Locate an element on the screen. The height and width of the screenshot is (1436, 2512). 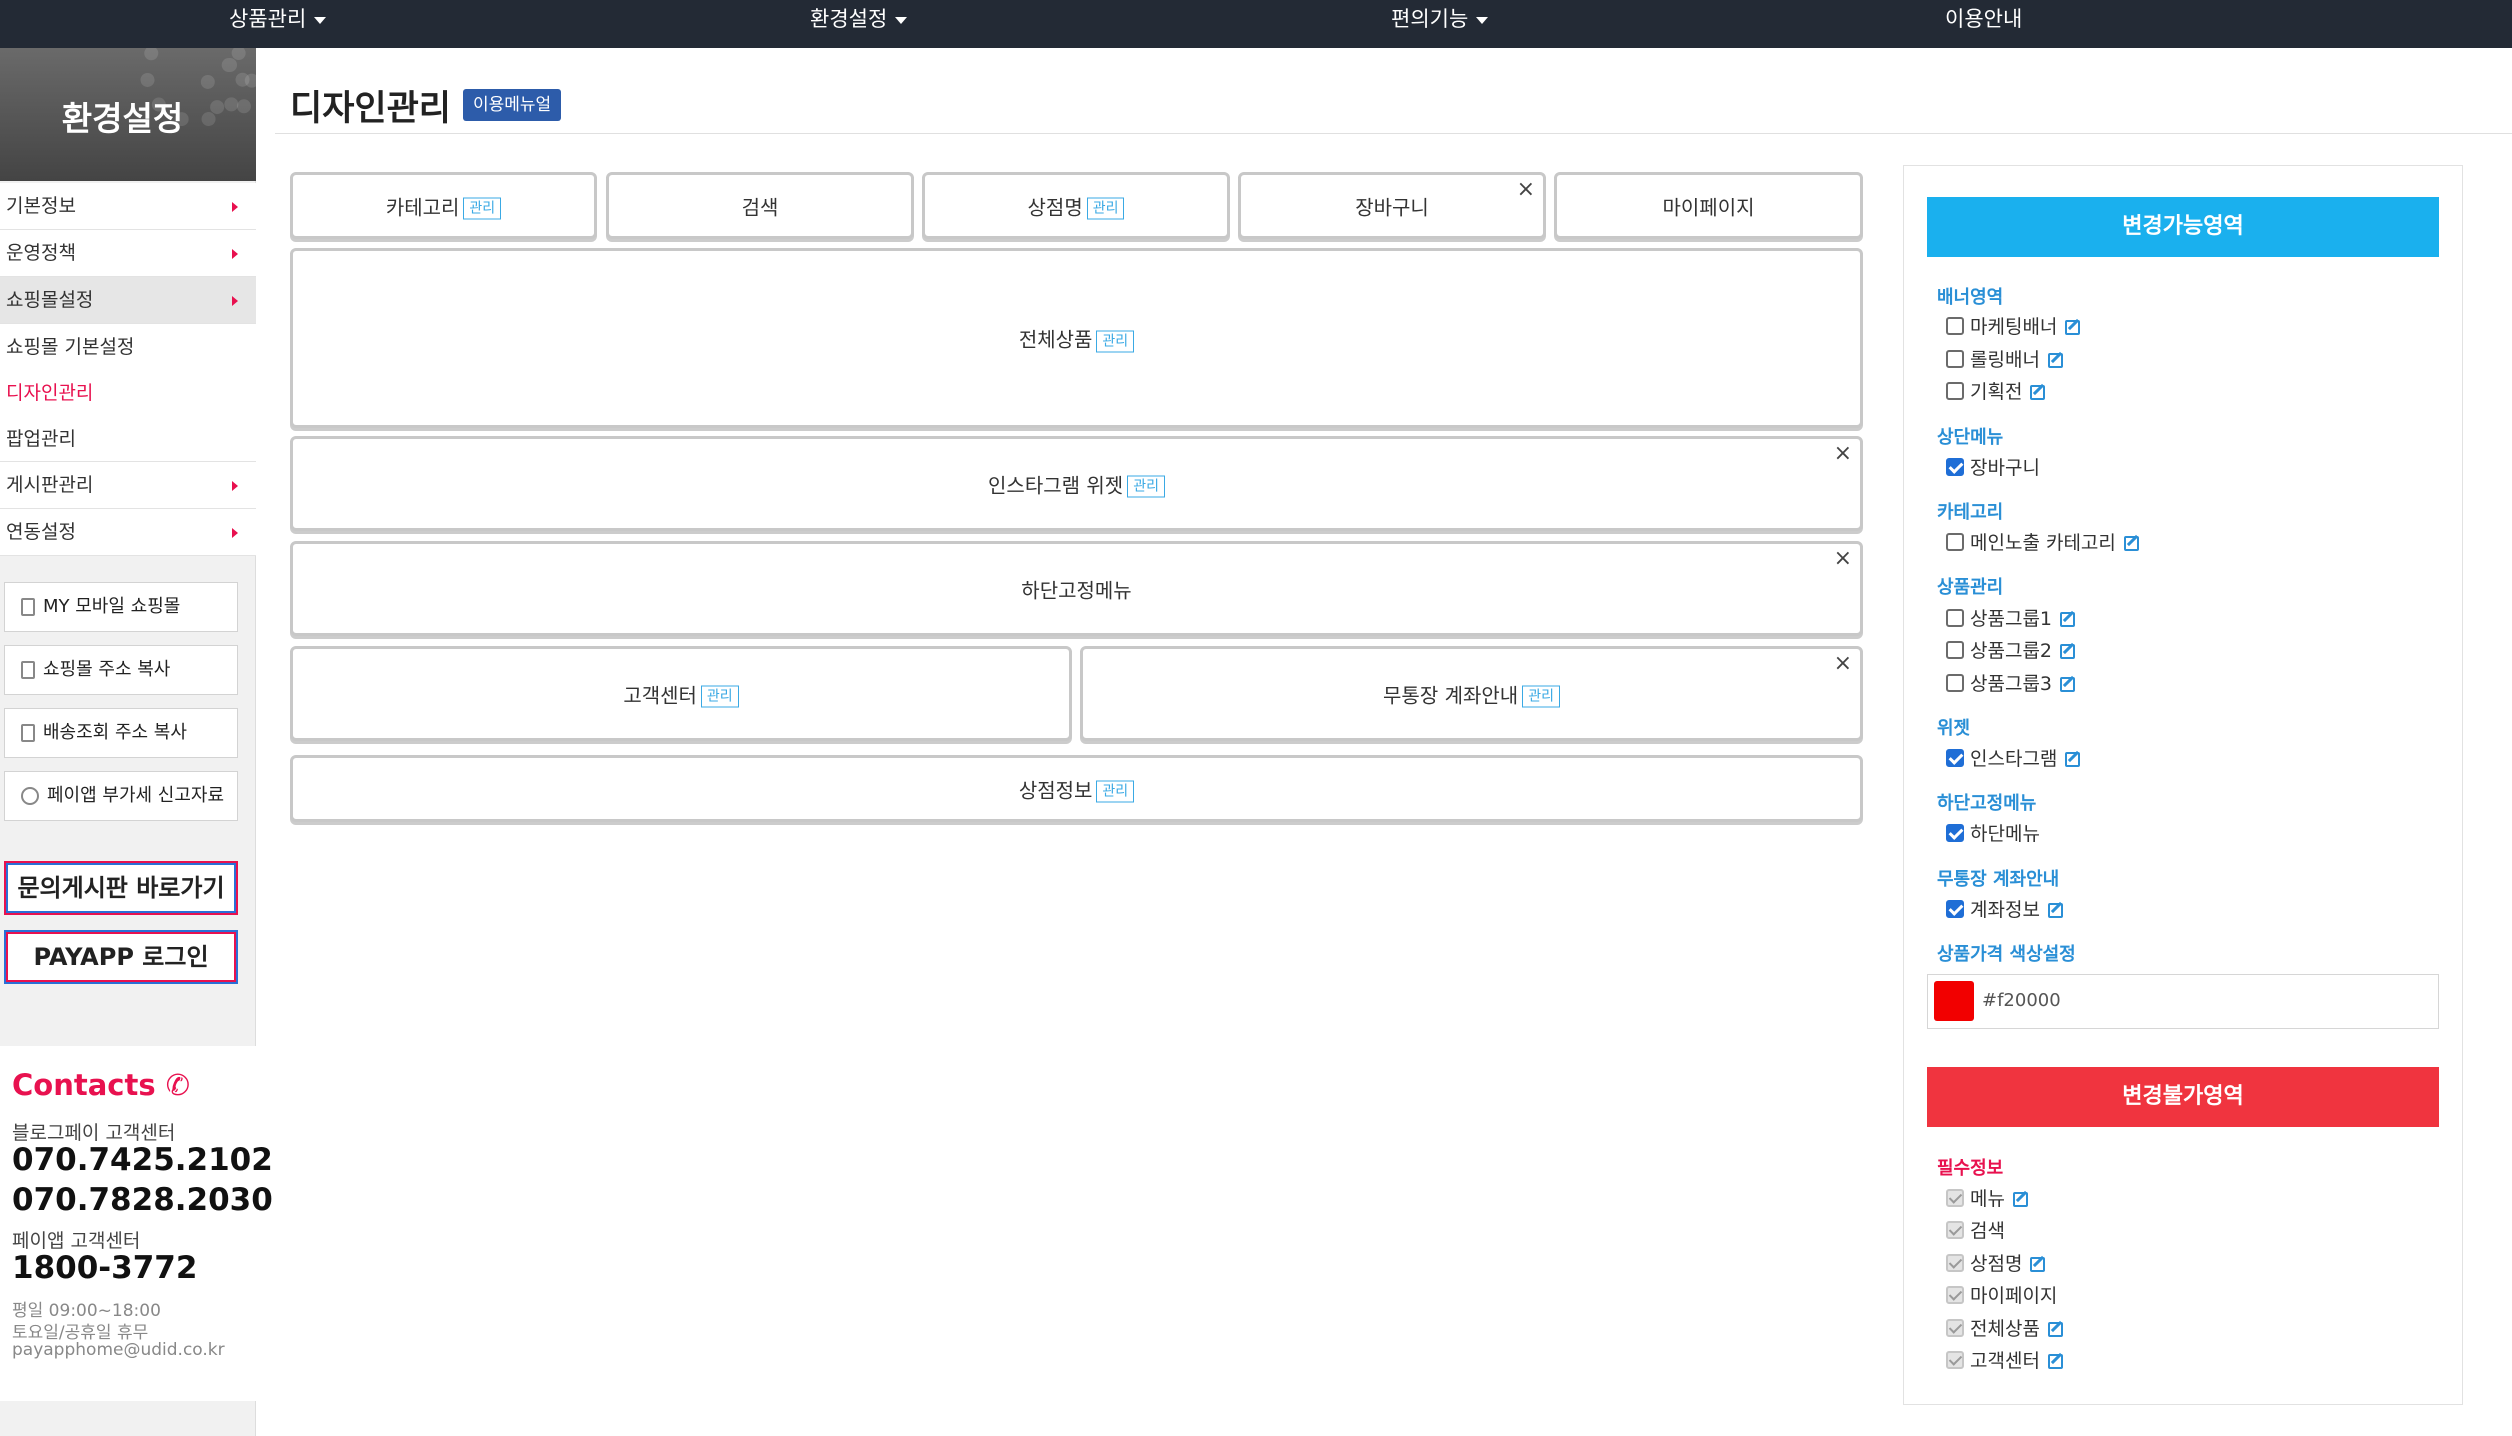
option-main-category: 메인노출 카테고리 is located at coordinates (2042, 543).